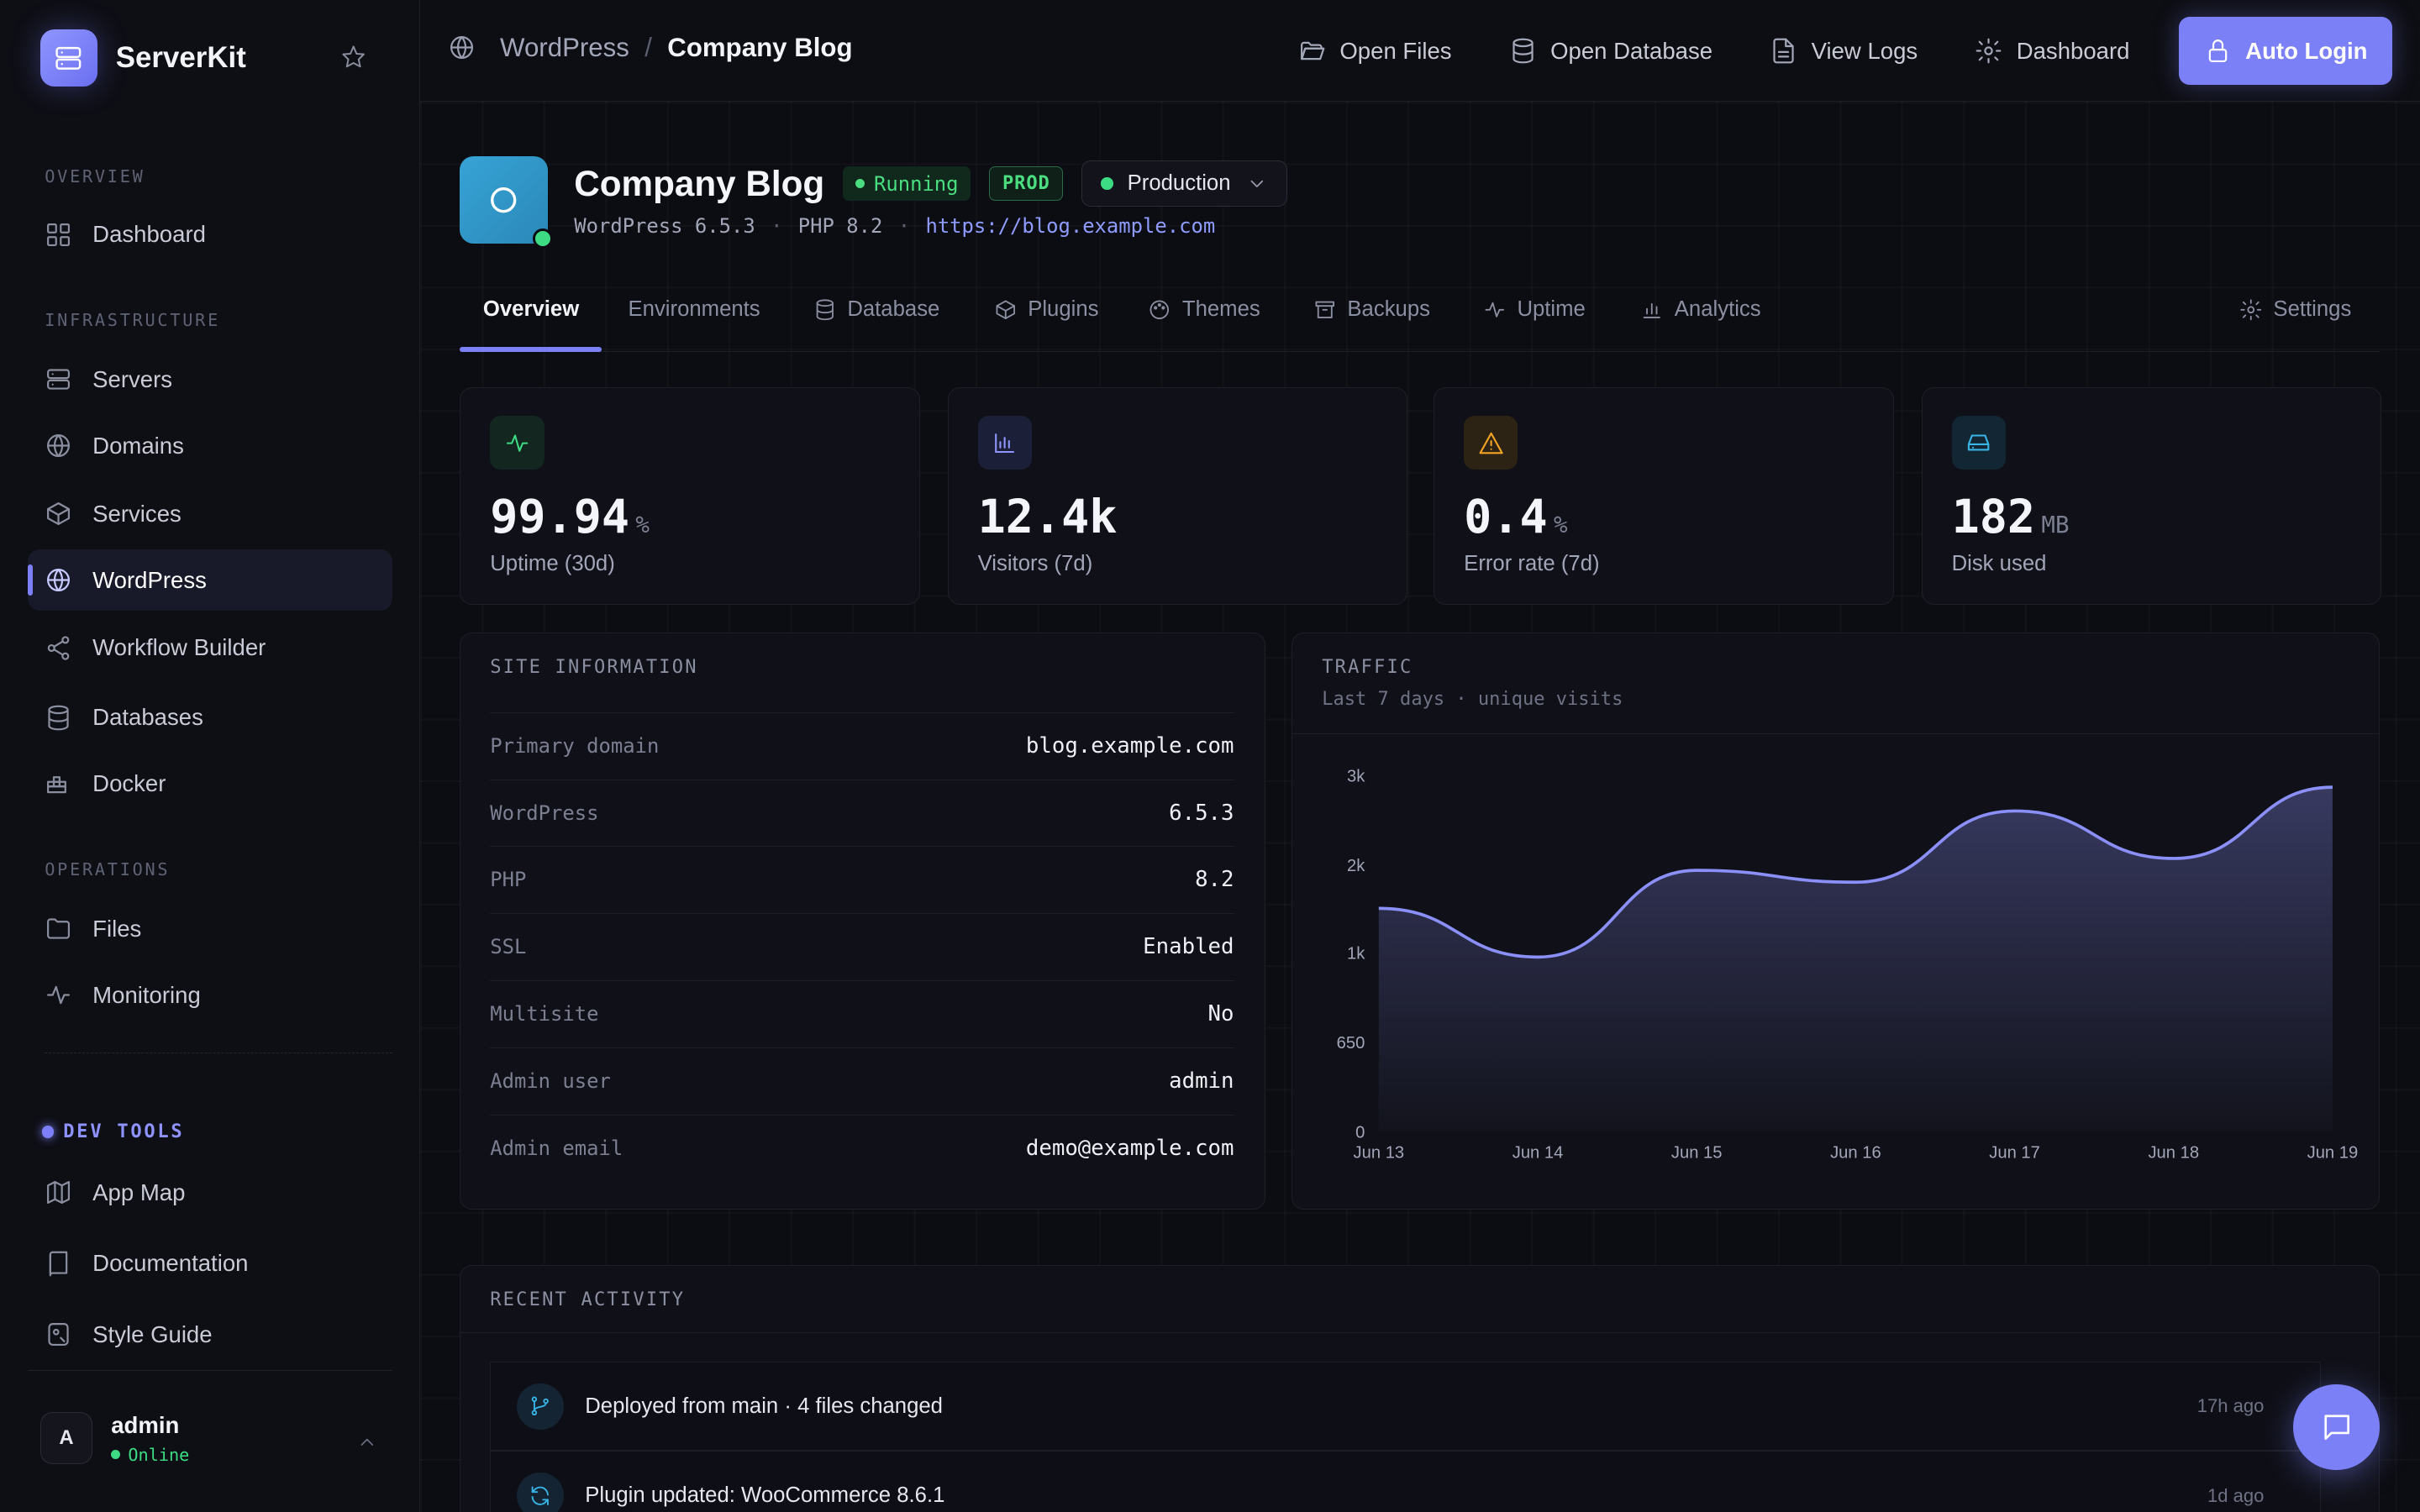 This screenshot has width=2420, height=1512. I want to click on nav-section-infrastructure: INFRASTRUCTURE, so click(132, 320).